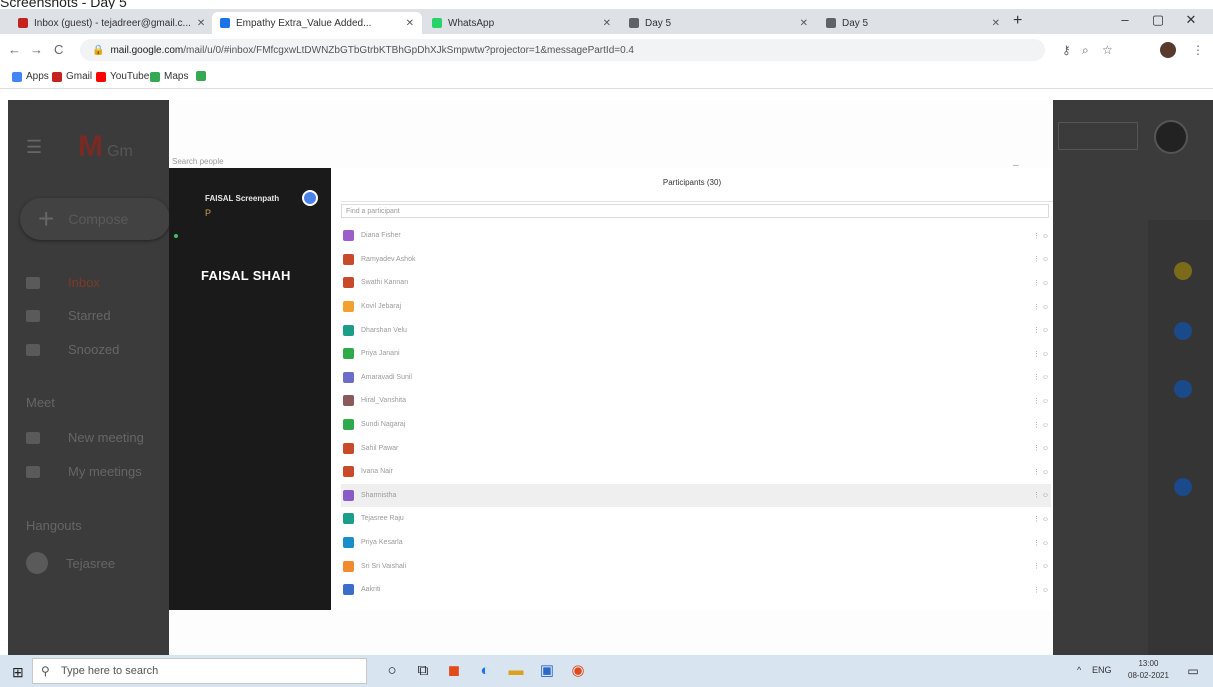 The image size is (1213, 687). Describe the element at coordinates (70, 563) in the screenshot. I see `hangouts-user: Tejasree` at that location.